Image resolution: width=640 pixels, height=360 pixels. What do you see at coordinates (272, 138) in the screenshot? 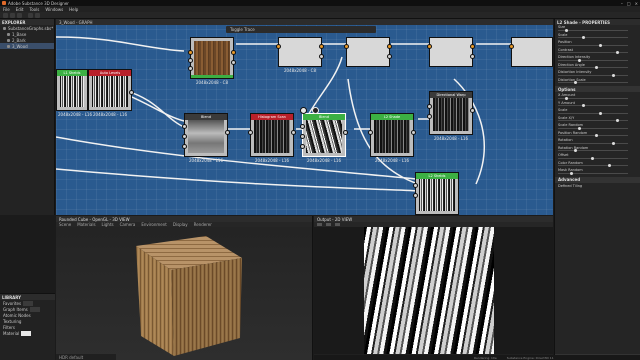
I see `graph-node: Histogram Scan 2048x2048 - L16` at bounding box center [272, 138].